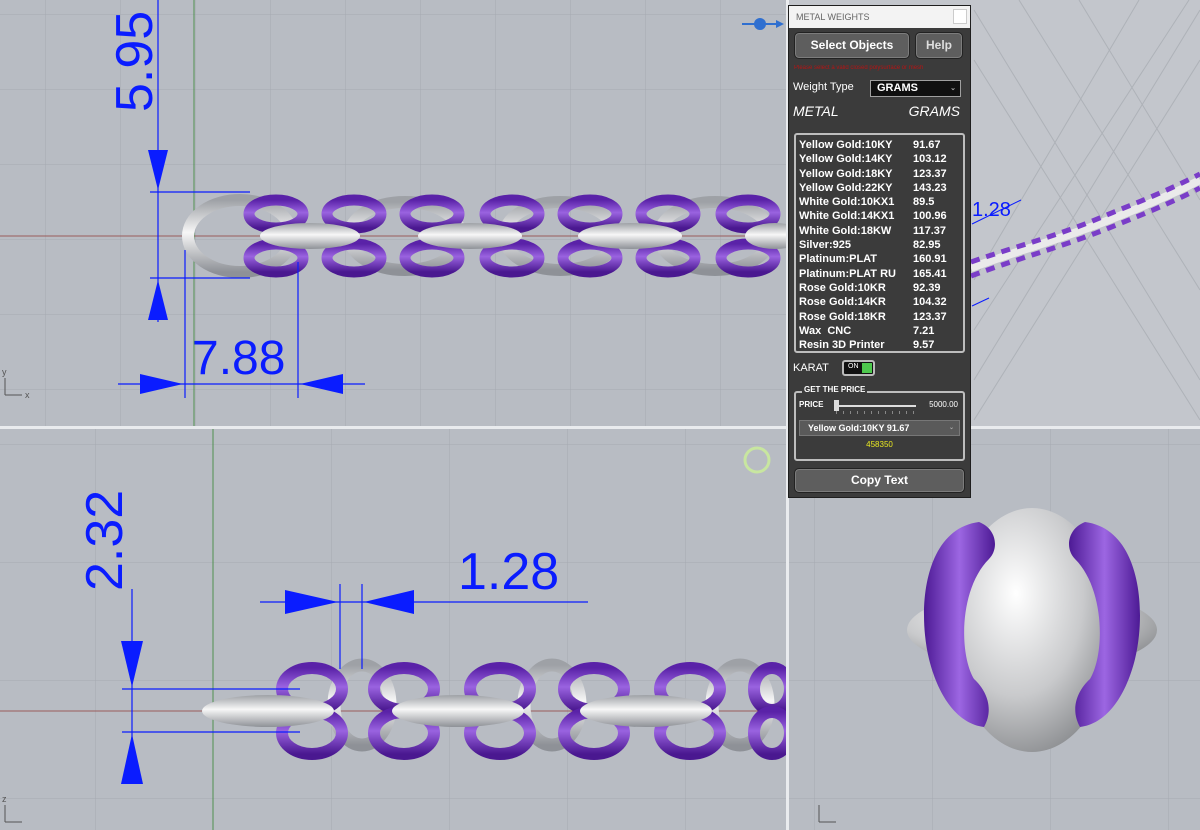  Describe the element at coordinates (879, 480) in the screenshot. I see `copy-text-button: Copy Text` at that location.